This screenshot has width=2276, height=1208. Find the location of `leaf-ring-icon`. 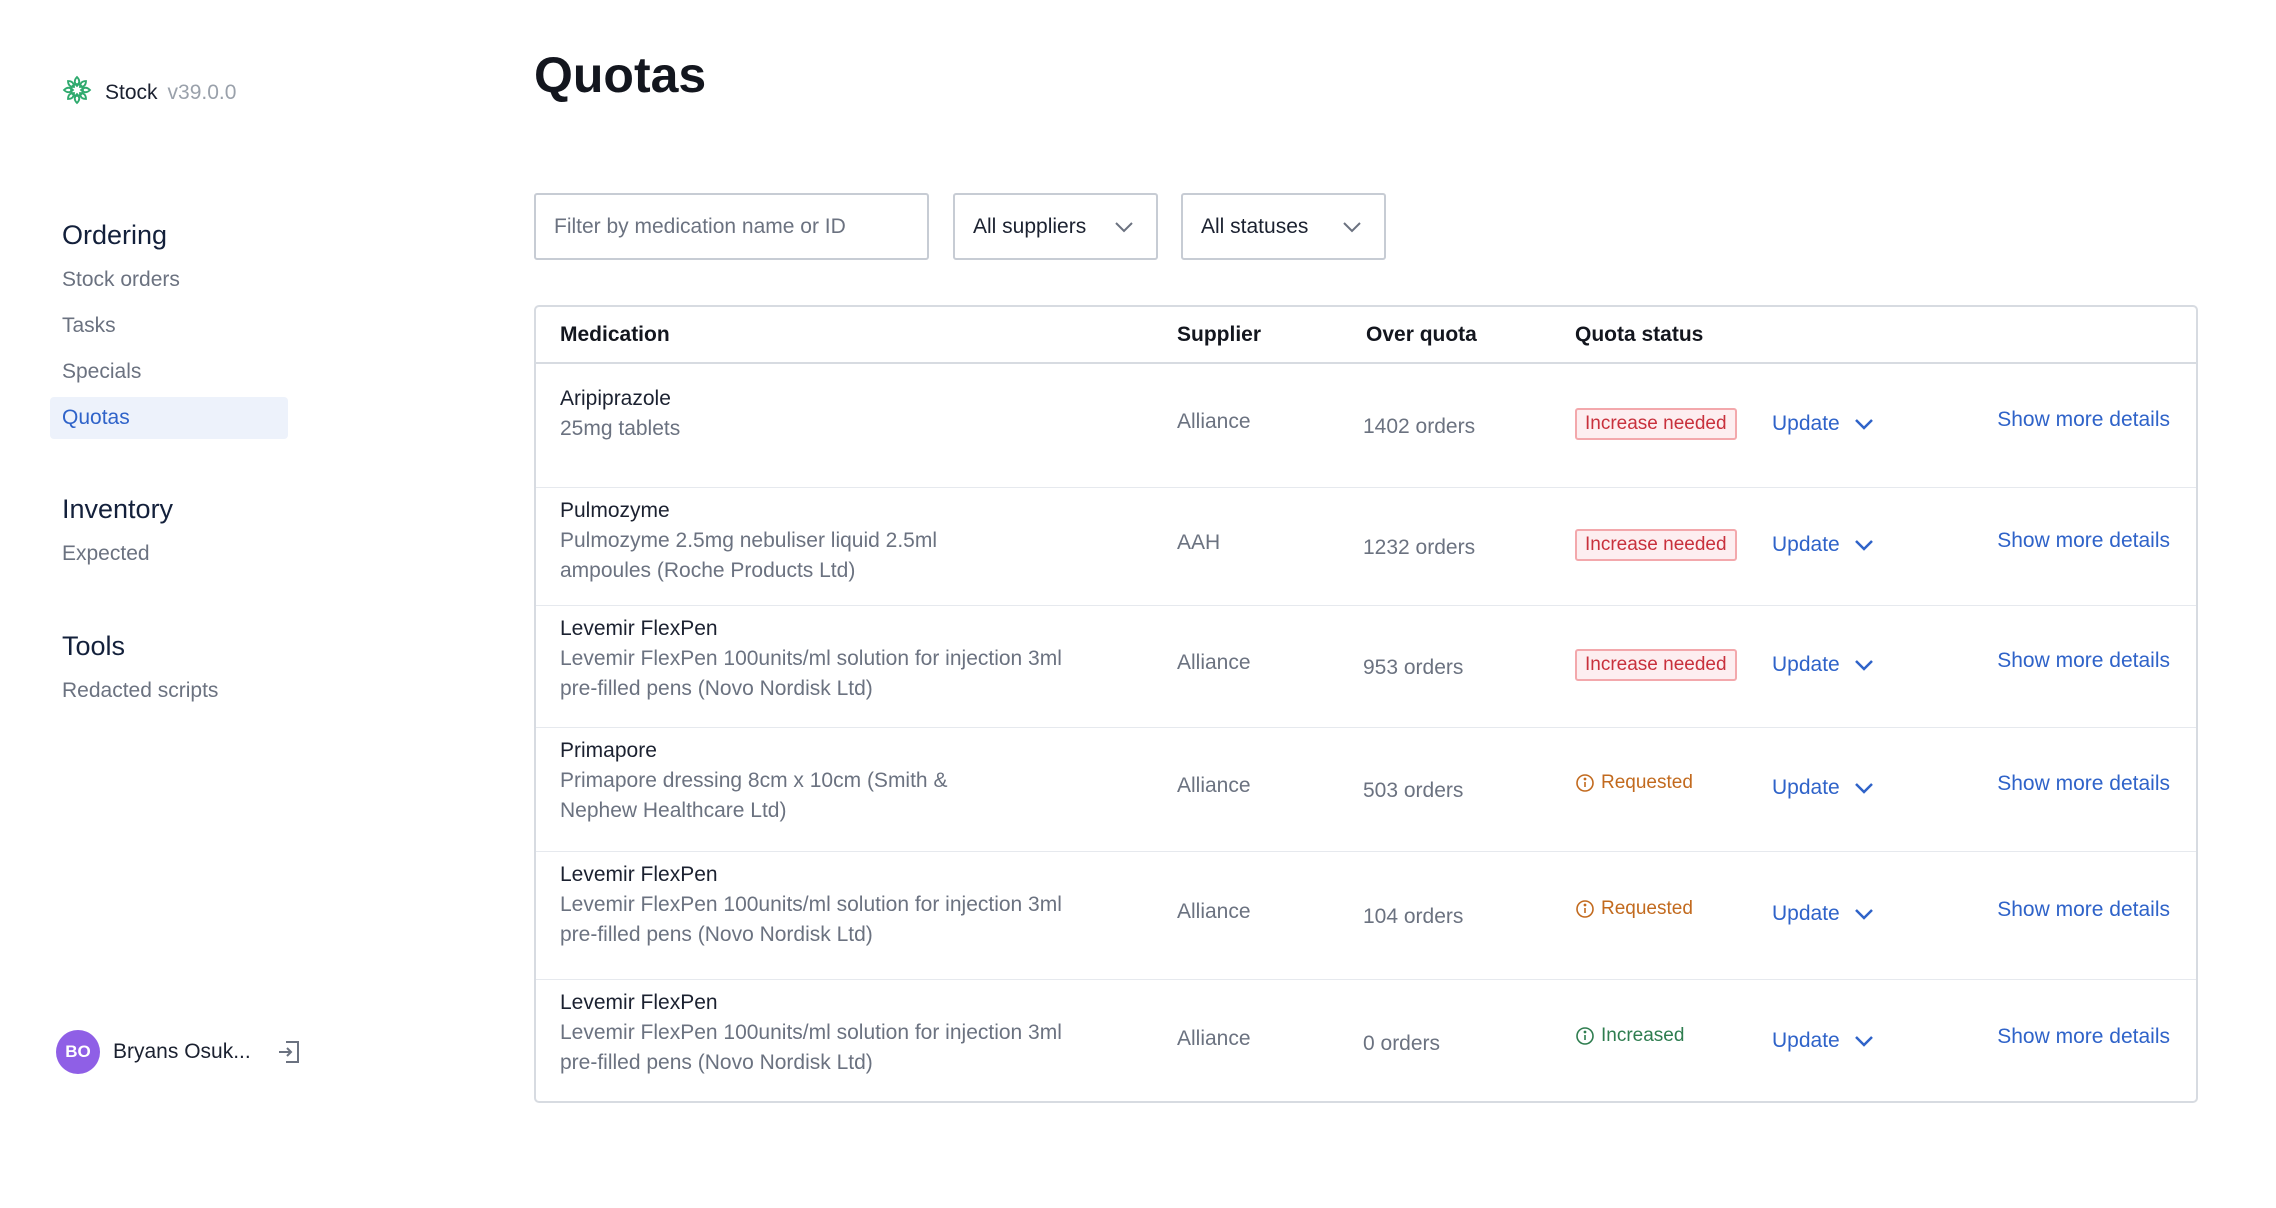

leaf-ring-icon is located at coordinates (77, 92).